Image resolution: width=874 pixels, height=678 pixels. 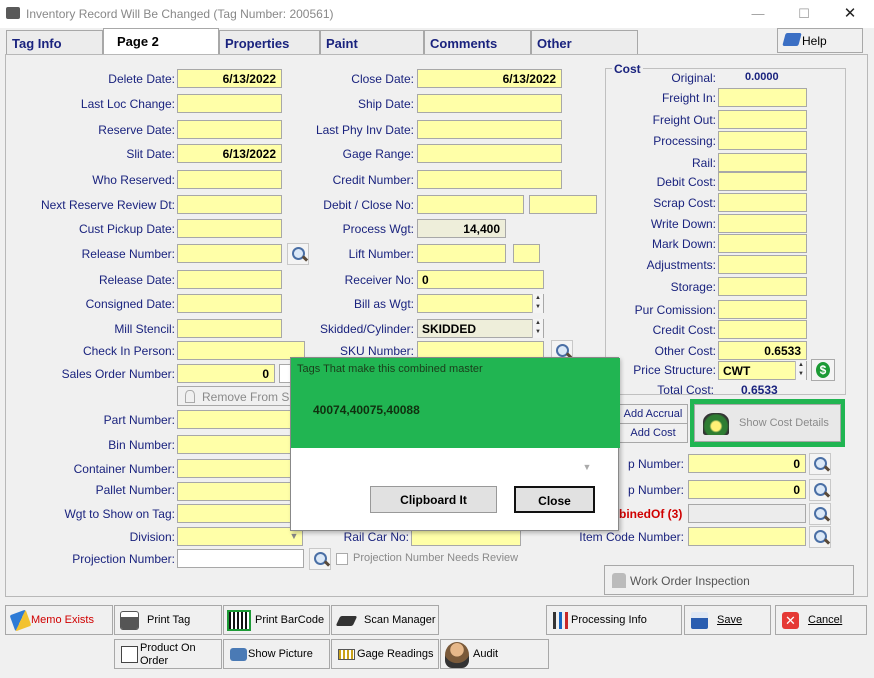 What do you see at coordinates (390, 369) in the screenshot?
I see `popup-header-text: Tags That make this combined master` at bounding box center [390, 369].